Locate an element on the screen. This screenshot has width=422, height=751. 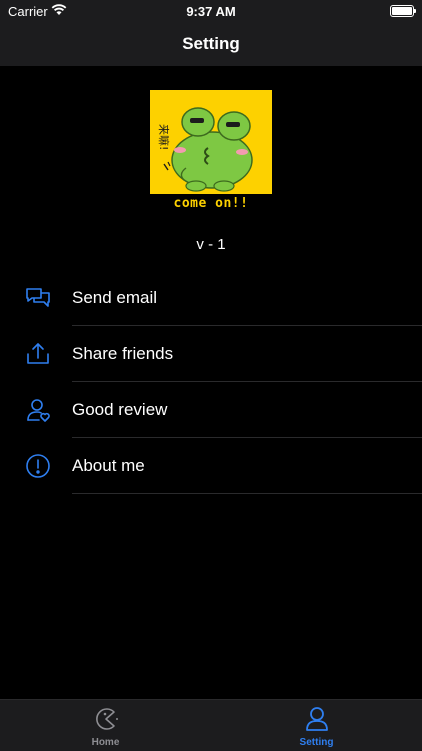
navigation-bar: Setting is located at coordinates (211, 44).